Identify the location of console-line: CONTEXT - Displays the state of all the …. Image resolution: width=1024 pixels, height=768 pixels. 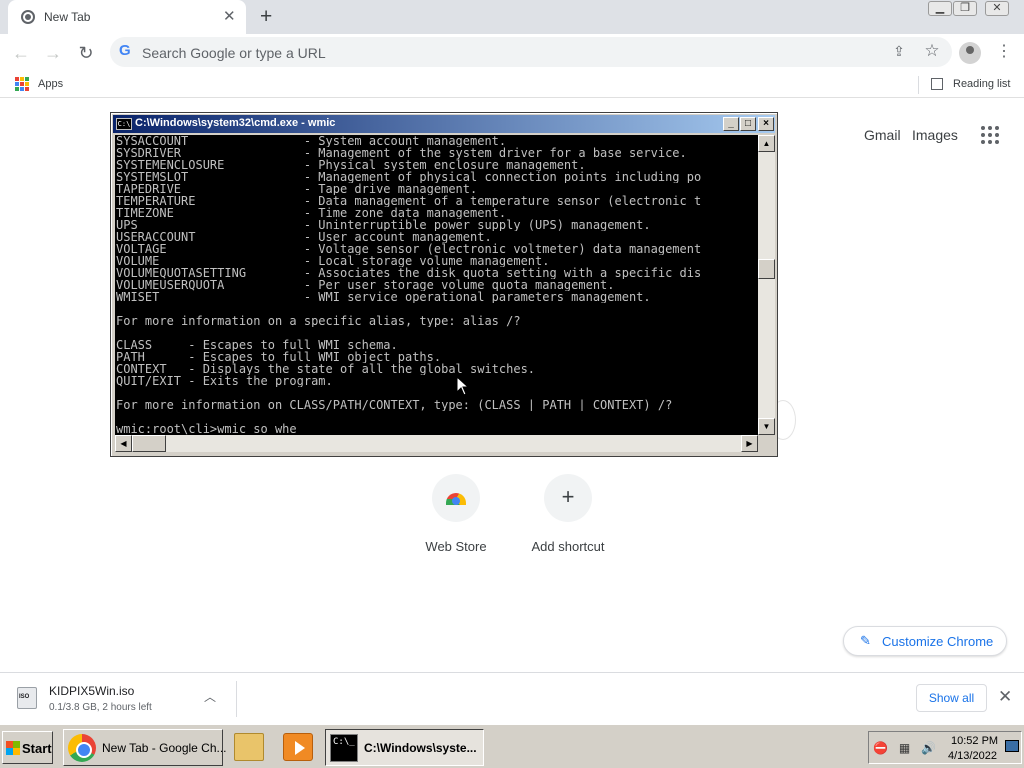
(326, 369).